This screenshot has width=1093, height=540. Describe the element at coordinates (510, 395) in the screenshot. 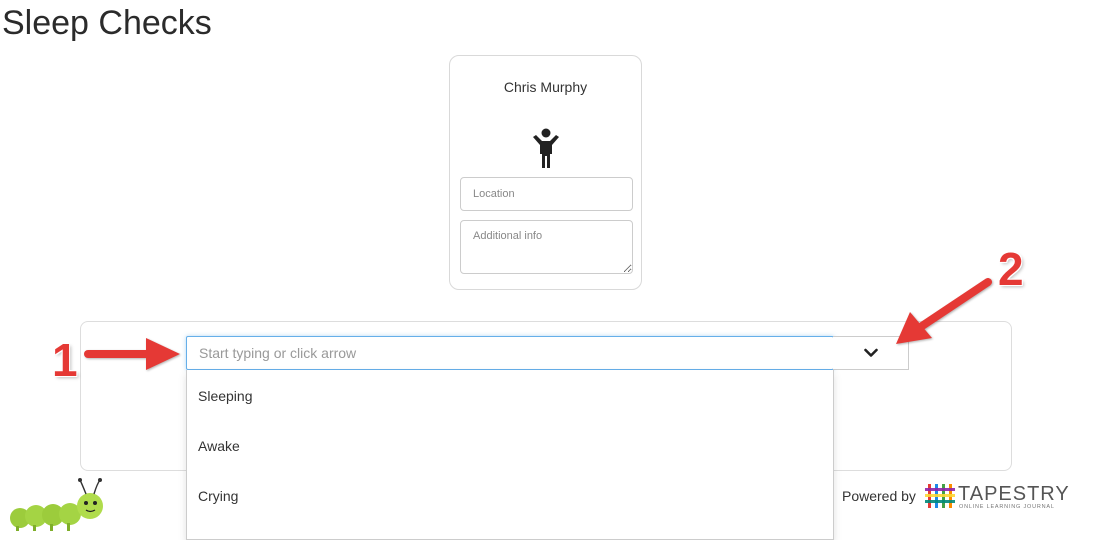

I see `status-option-sleeping: Sleeping` at that location.